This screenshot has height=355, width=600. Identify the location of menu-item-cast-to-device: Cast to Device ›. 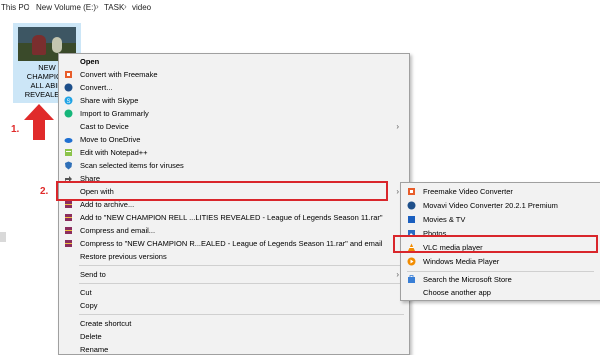
(234, 126).